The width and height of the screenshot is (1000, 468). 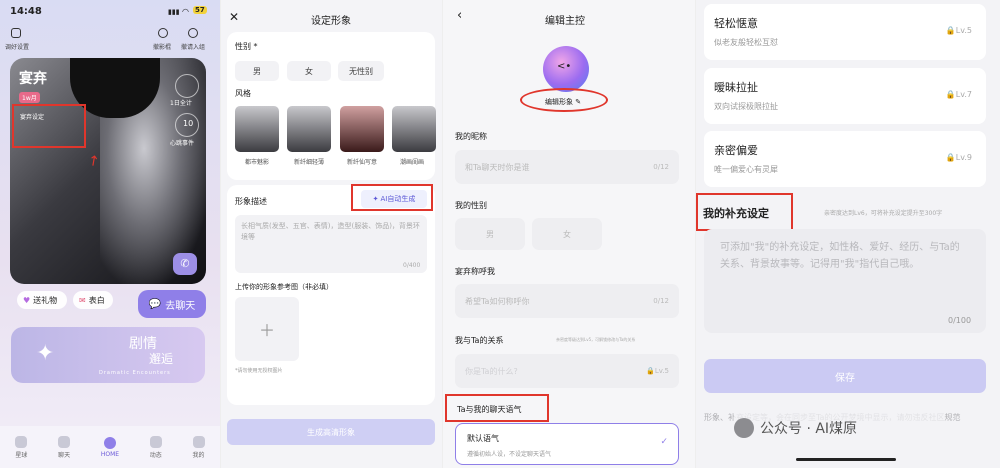 What do you see at coordinates (21, 441) in the screenshot?
I see `planet-icon` at bounding box center [21, 441].